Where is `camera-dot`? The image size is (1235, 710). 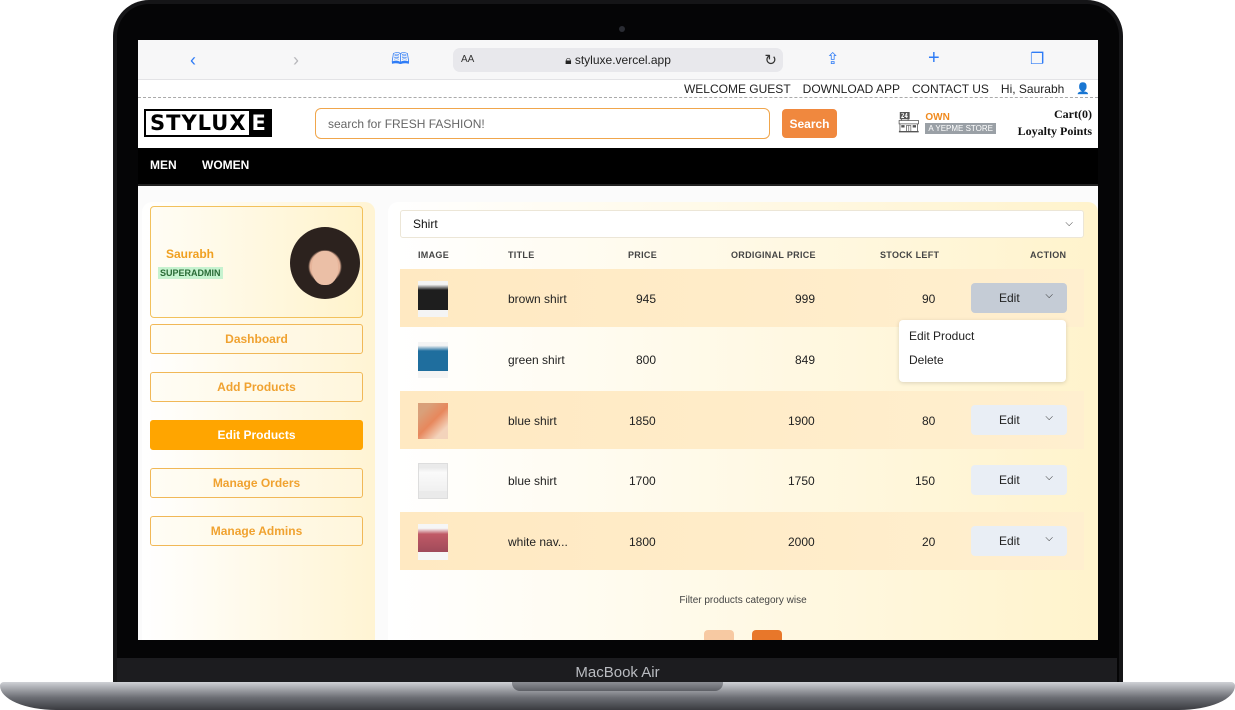 camera-dot is located at coordinates (622, 29).